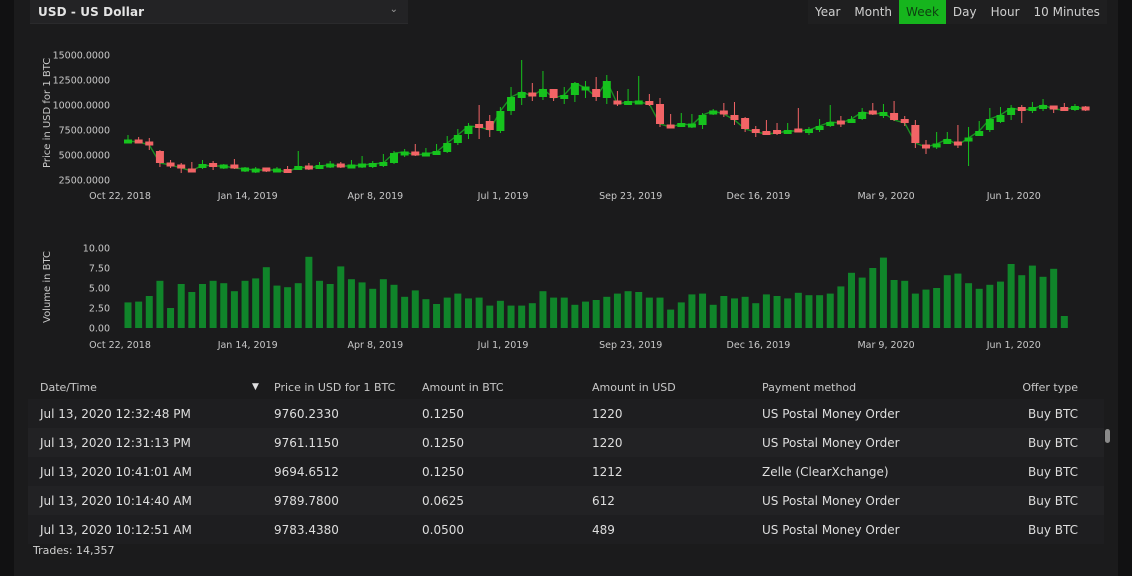 The image size is (1132, 576). Describe the element at coordinates (1035, 387) in the screenshot. I see `column-header-offer-type: Offer type` at that location.